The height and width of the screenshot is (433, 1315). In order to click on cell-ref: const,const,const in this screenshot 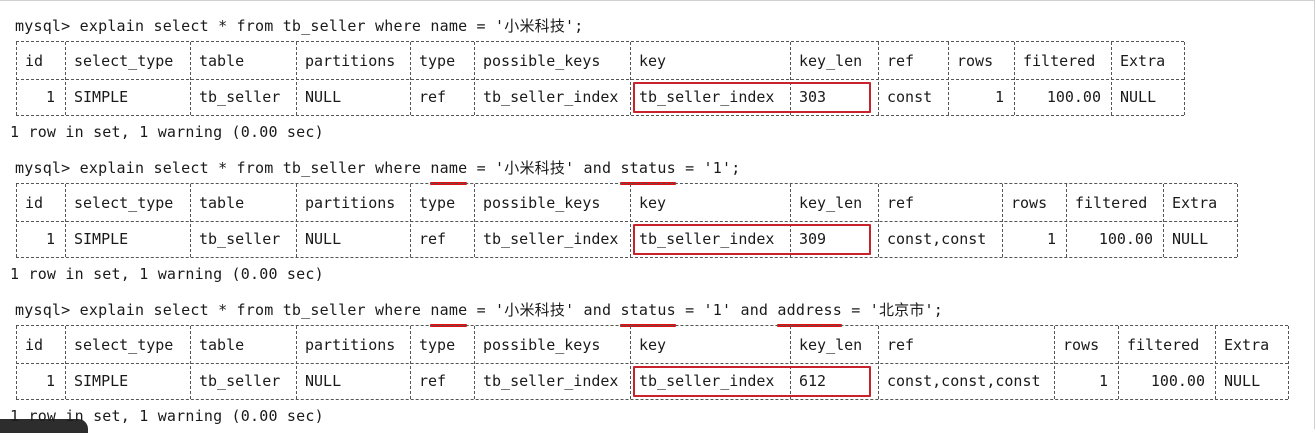, I will do `click(964, 381)`.